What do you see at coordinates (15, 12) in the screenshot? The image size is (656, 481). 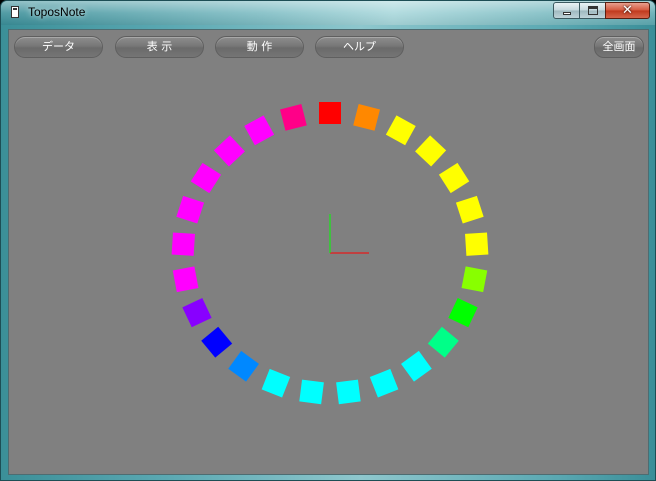 I see `app-icon` at bounding box center [15, 12].